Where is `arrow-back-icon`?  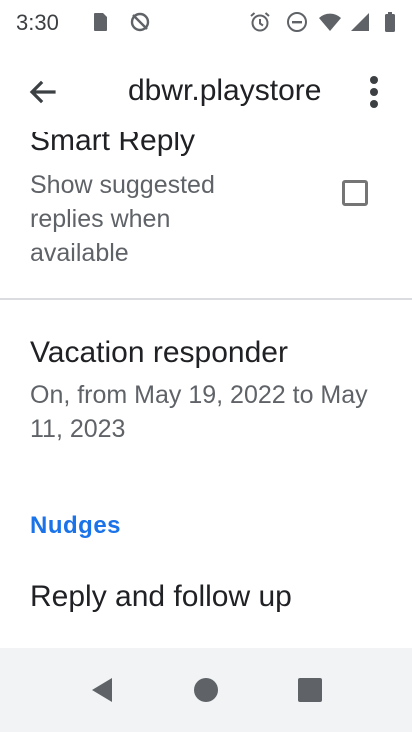 arrow-back-icon is located at coordinates (42, 92).